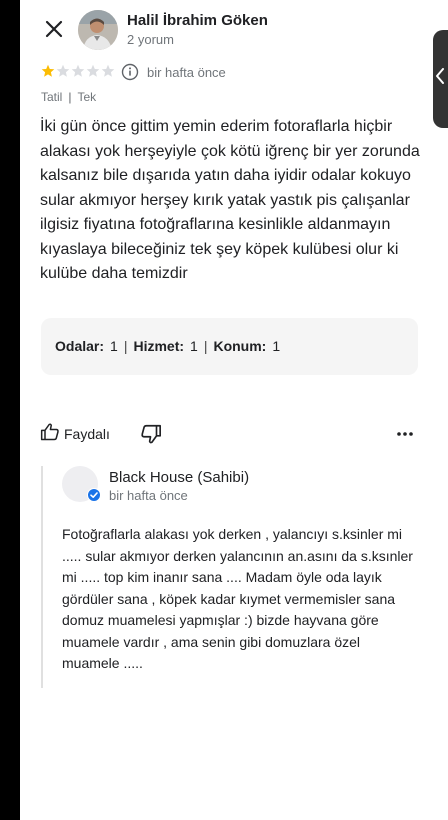  Describe the element at coordinates (52, 97) in the screenshot. I see `tag-trip-type: Tatil` at that location.